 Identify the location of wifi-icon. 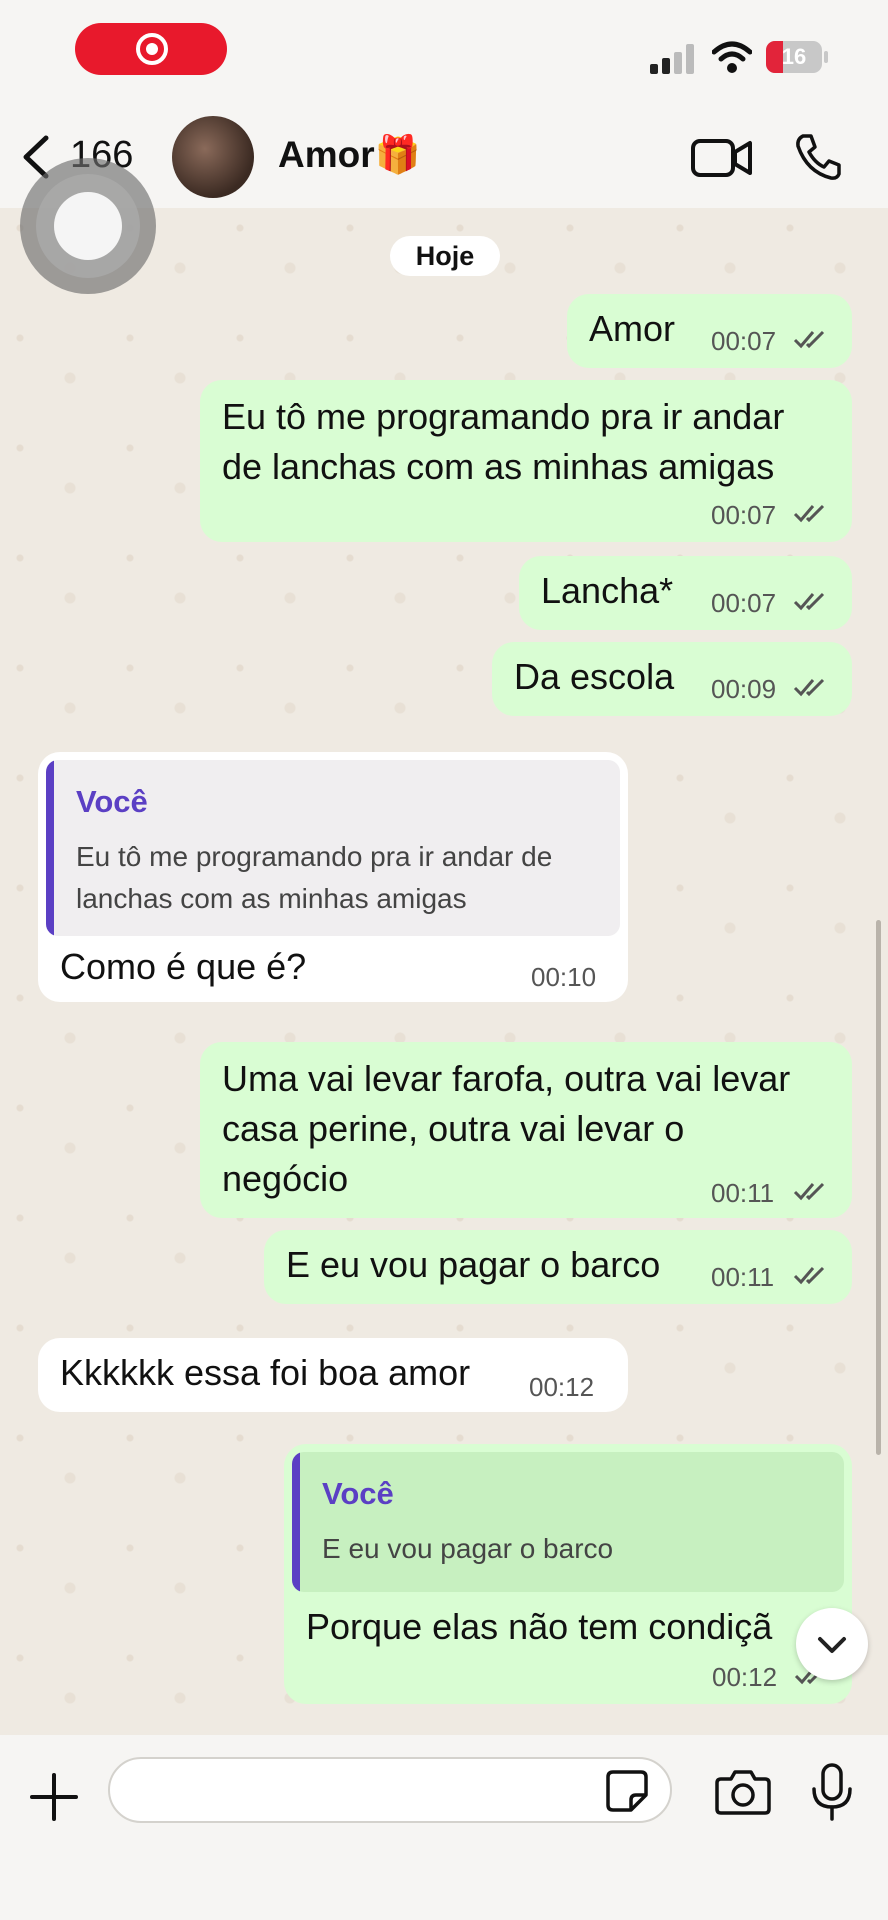
(732, 57).